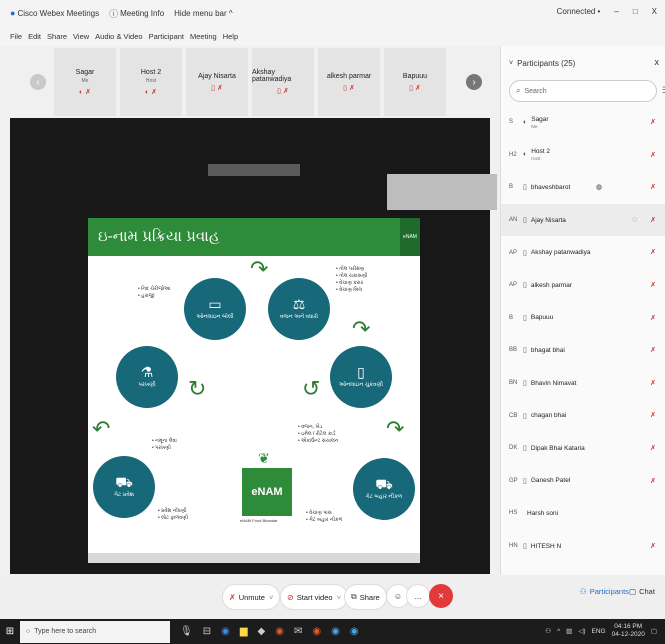 The image size is (665, 644). I want to click on menu-meeting: Meeting, so click(203, 36).